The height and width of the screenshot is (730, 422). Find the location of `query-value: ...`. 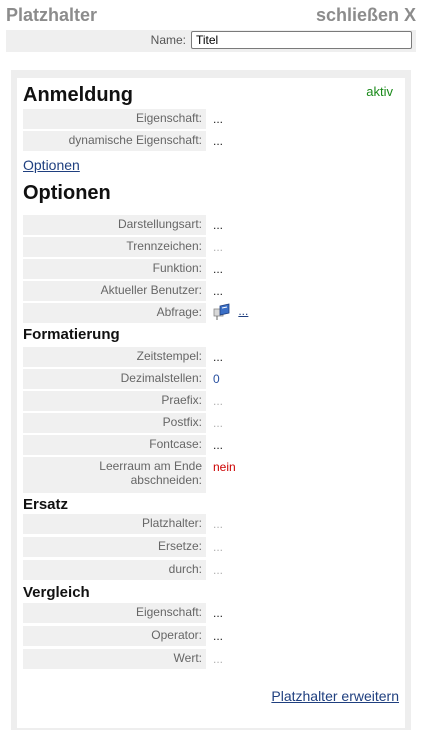

query-value: ... is located at coordinates (230, 312).